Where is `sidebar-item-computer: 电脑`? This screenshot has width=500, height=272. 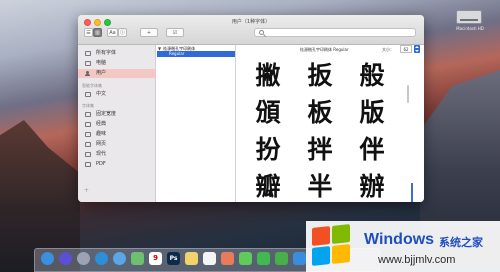
sidebar-item-computer: 电脑 is located at coordinates (117, 63).